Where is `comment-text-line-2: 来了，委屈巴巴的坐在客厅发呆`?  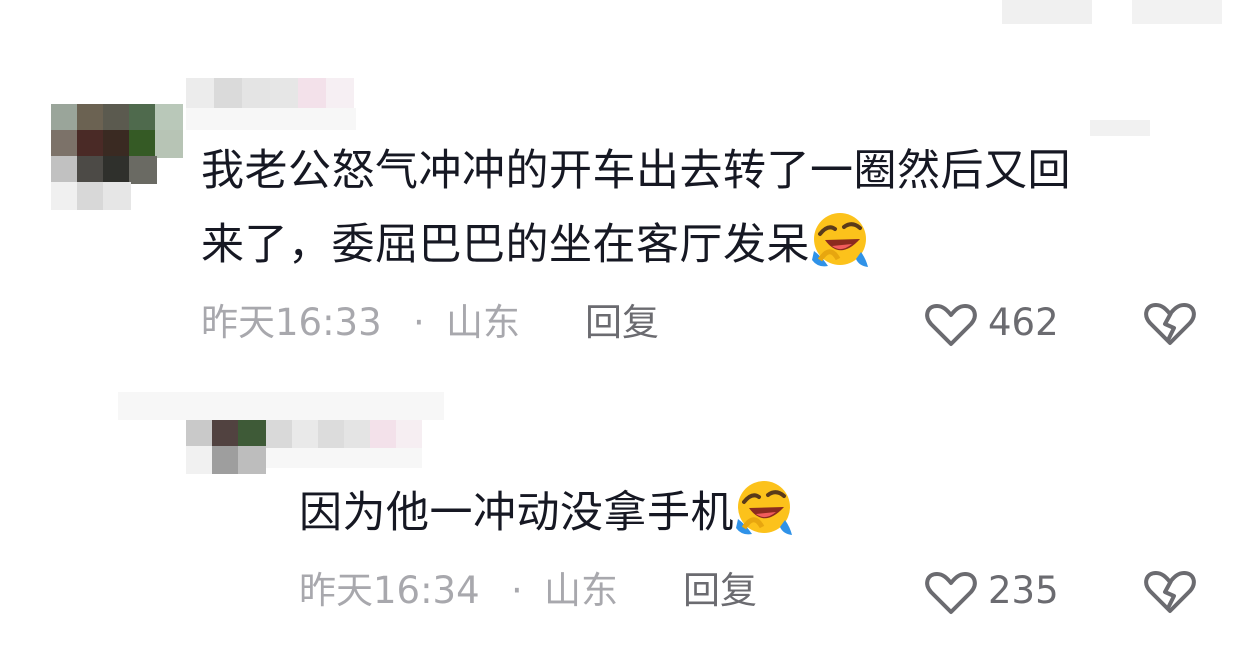
comment-text-line-2: 来了，委屈巴巴的坐在客厅发呆 is located at coordinates (535, 245).